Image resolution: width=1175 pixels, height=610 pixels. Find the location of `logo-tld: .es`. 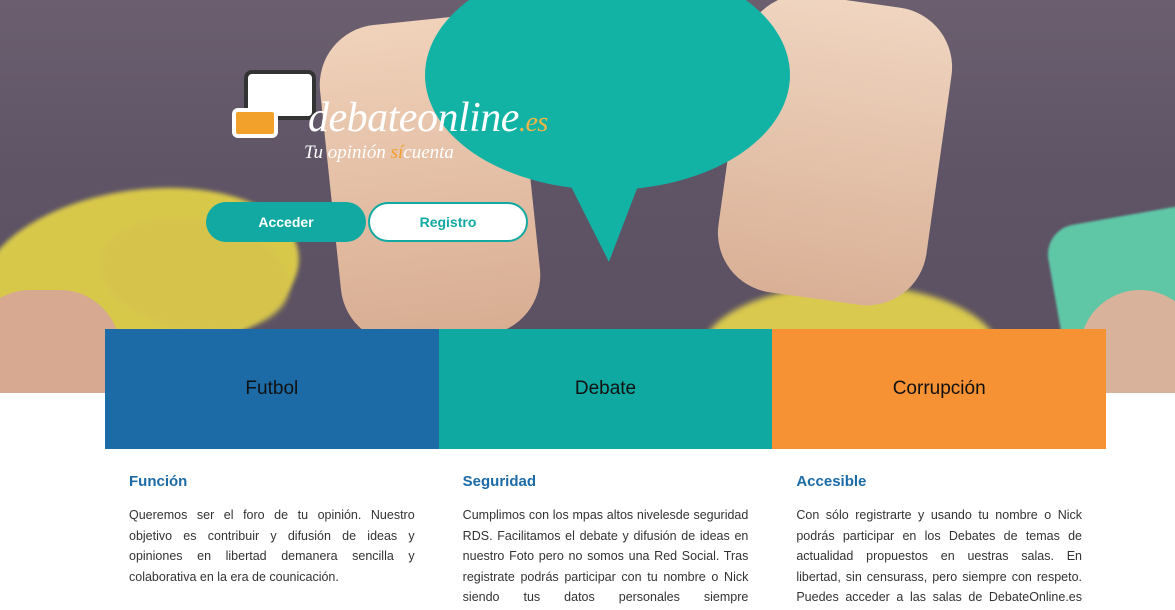

logo-tld: .es is located at coordinates (533, 122).